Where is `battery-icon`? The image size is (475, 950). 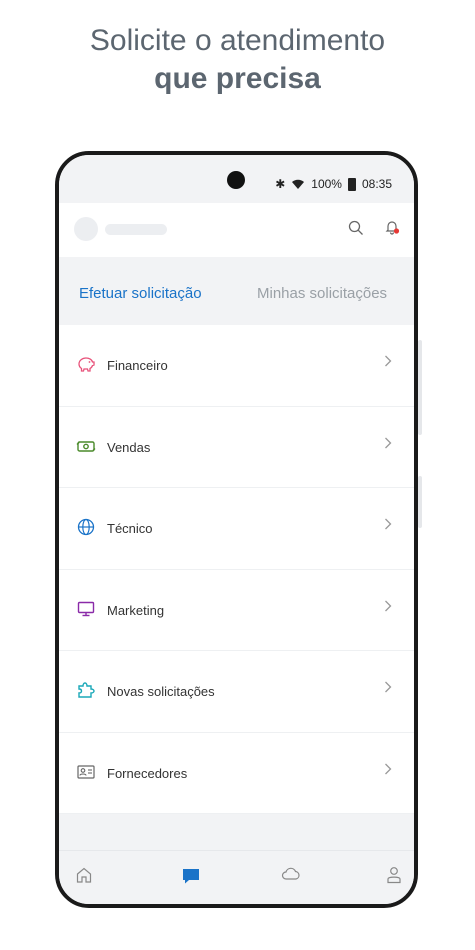 battery-icon is located at coordinates (351, 184).